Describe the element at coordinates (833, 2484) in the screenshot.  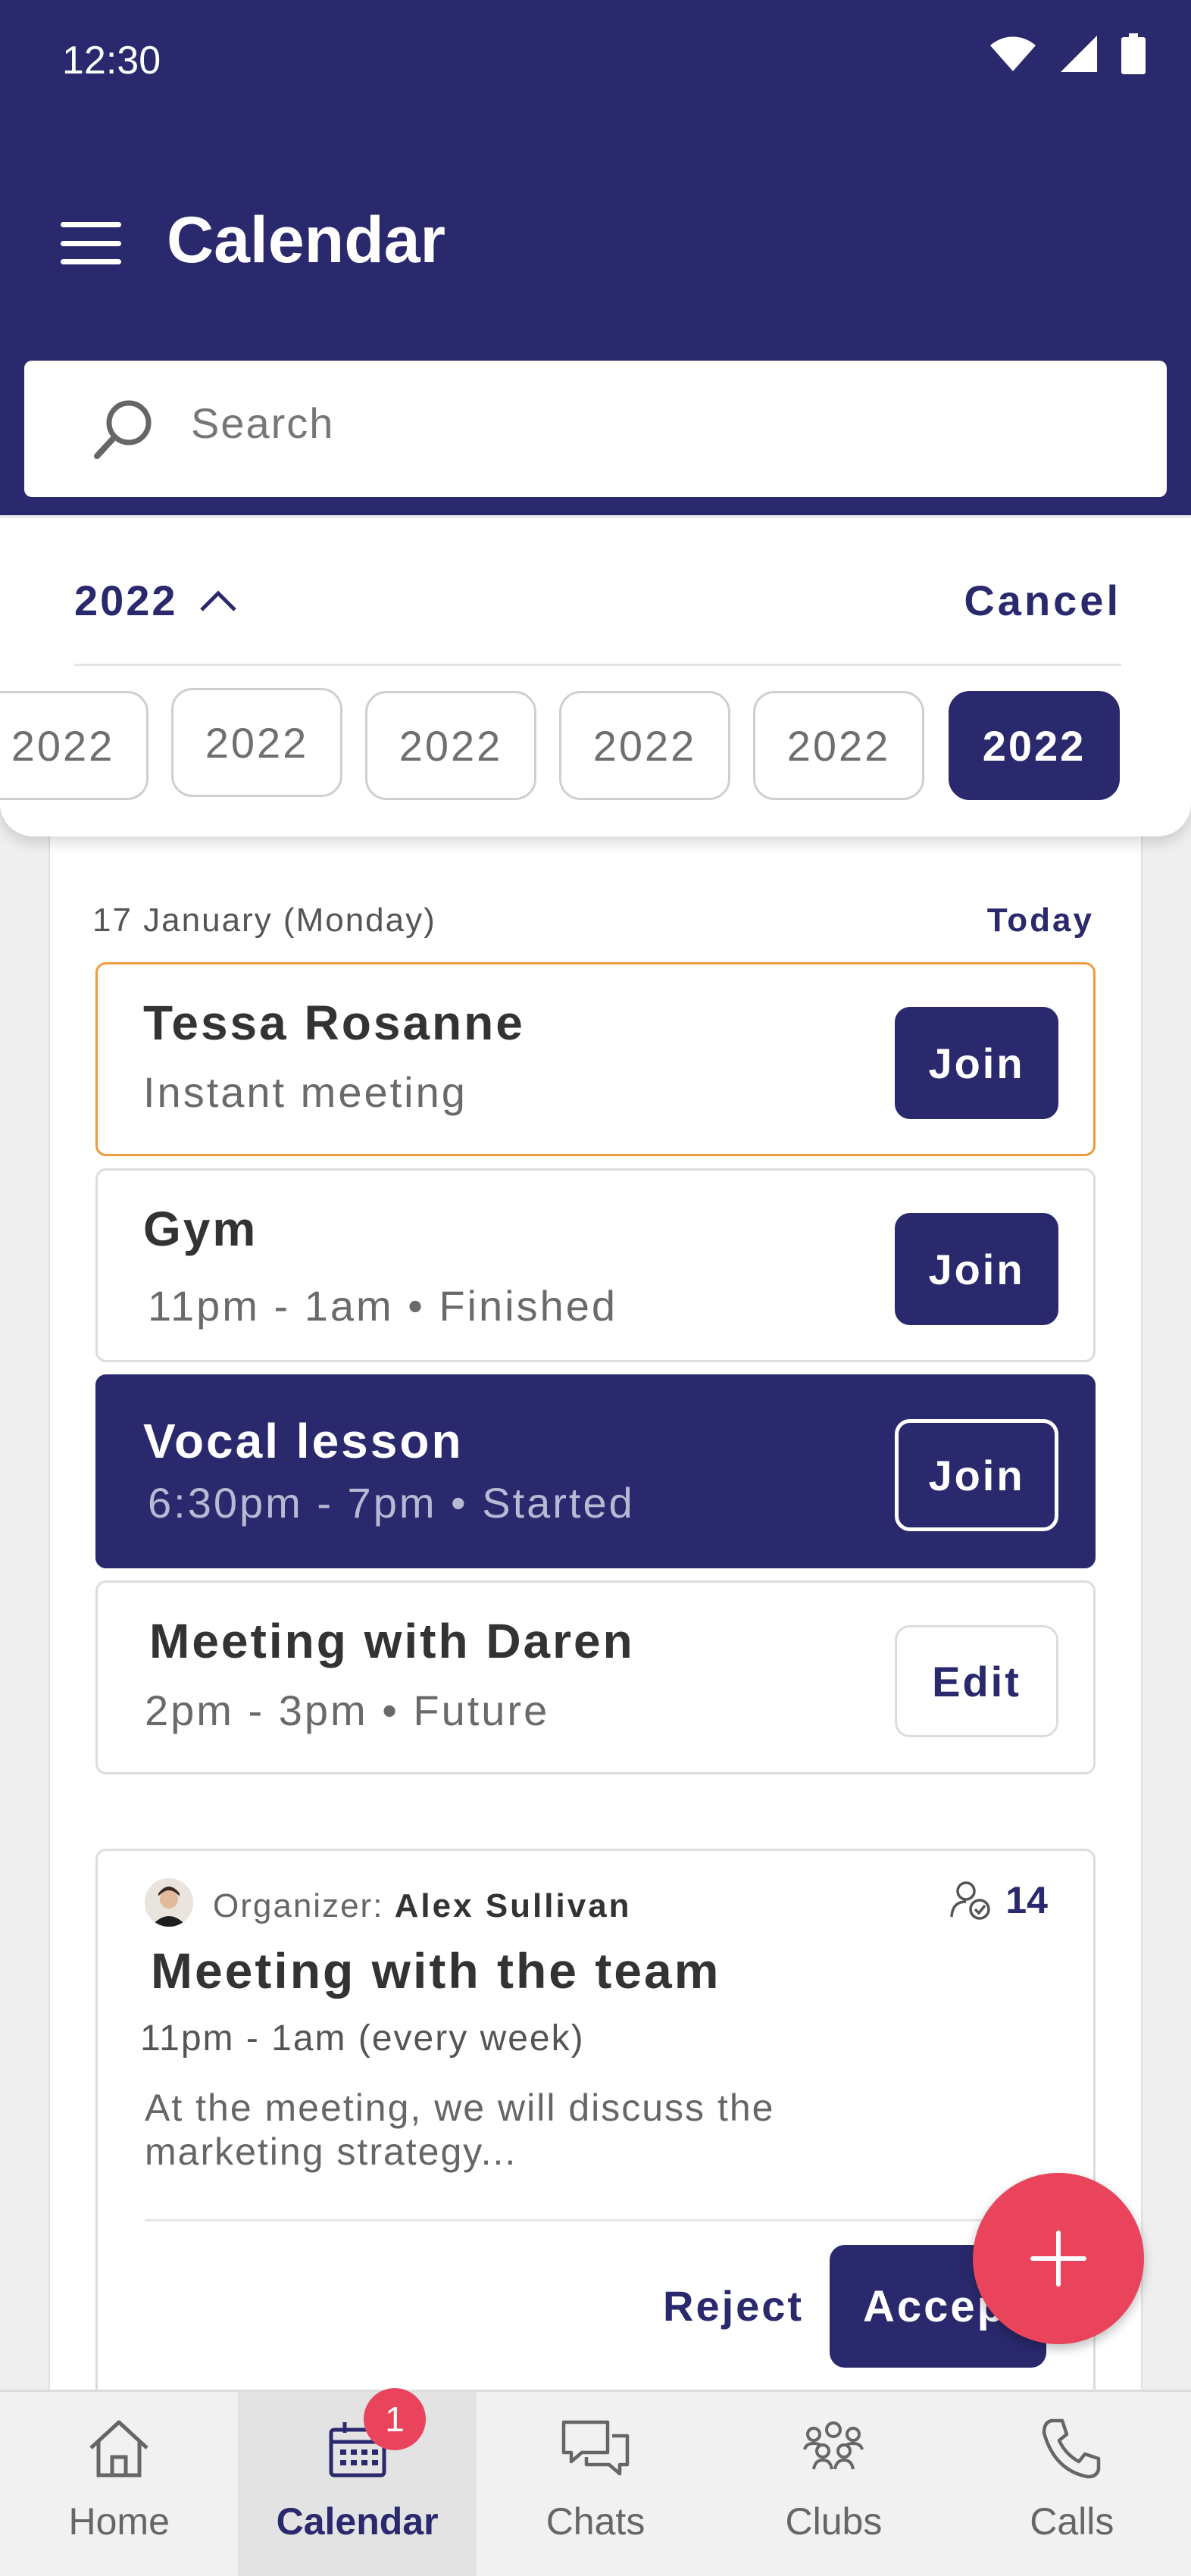
I see `nav-clubs: Clubs` at that location.